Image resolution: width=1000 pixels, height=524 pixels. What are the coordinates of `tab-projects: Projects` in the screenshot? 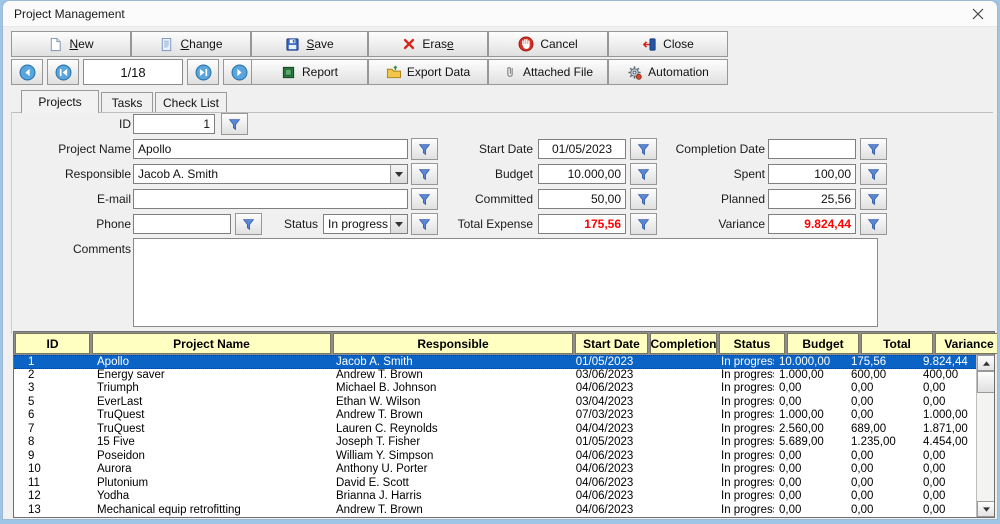 It's located at (60, 101).